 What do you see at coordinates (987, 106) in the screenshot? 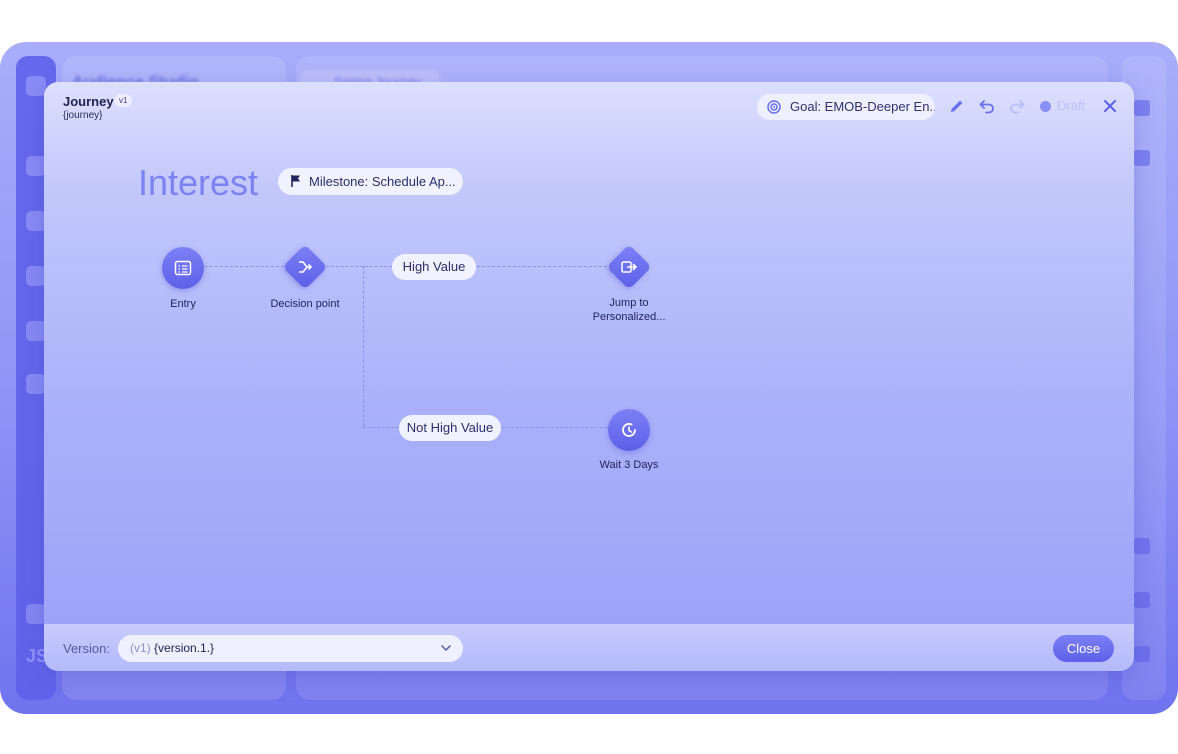
I see `undo-icon` at bounding box center [987, 106].